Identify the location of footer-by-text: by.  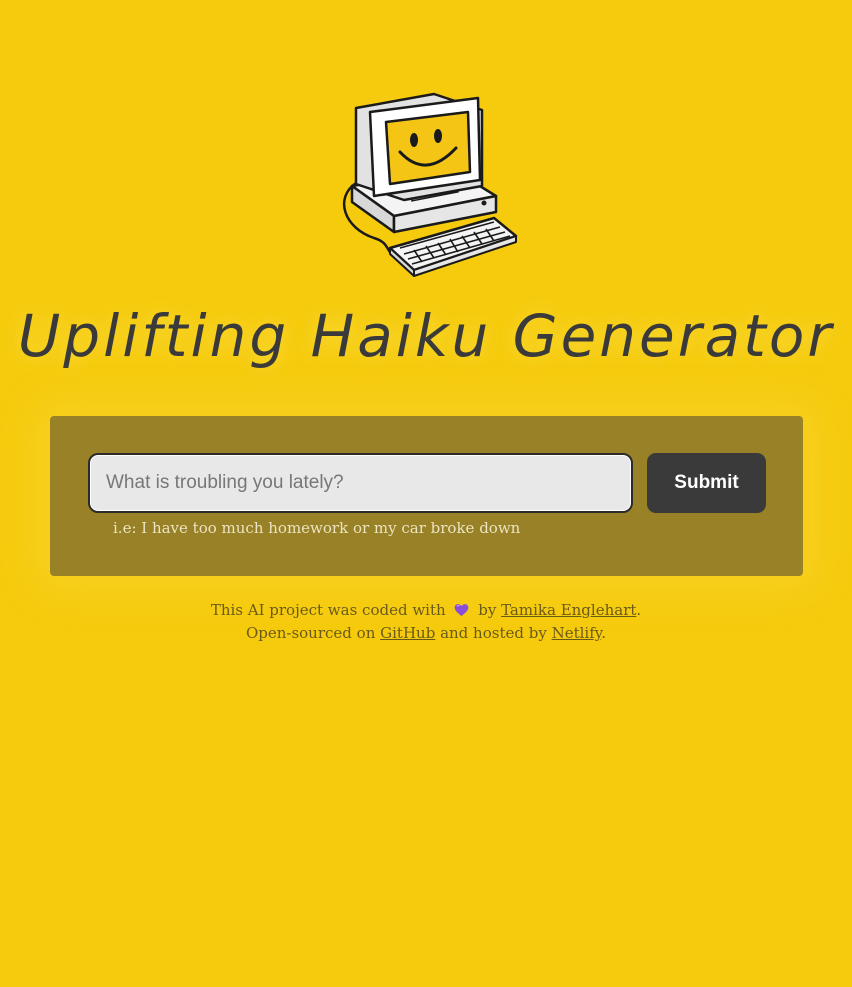
(487, 610).